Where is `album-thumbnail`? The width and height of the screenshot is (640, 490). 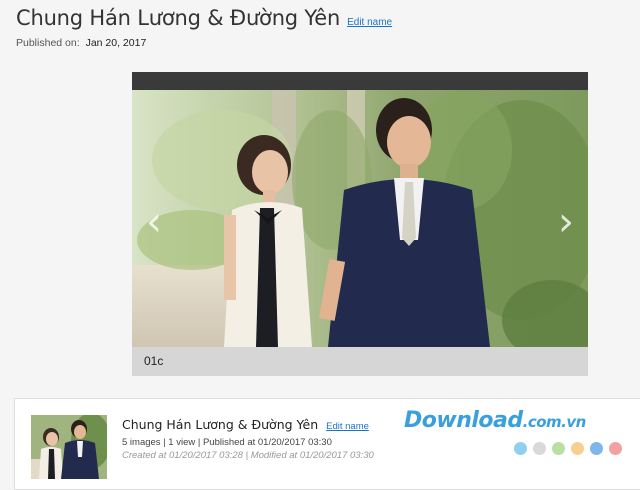 album-thumbnail is located at coordinates (69, 447).